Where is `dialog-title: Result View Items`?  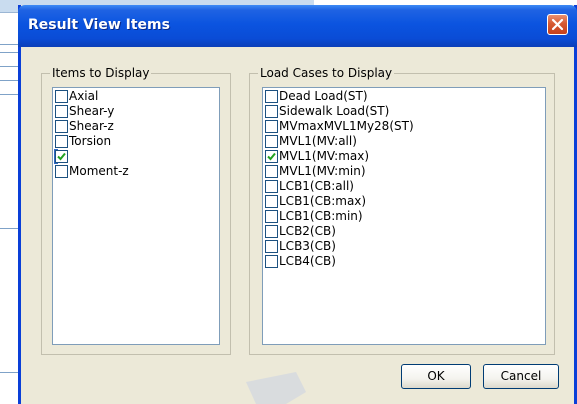
dialog-title: Result View Items is located at coordinates (99, 25).